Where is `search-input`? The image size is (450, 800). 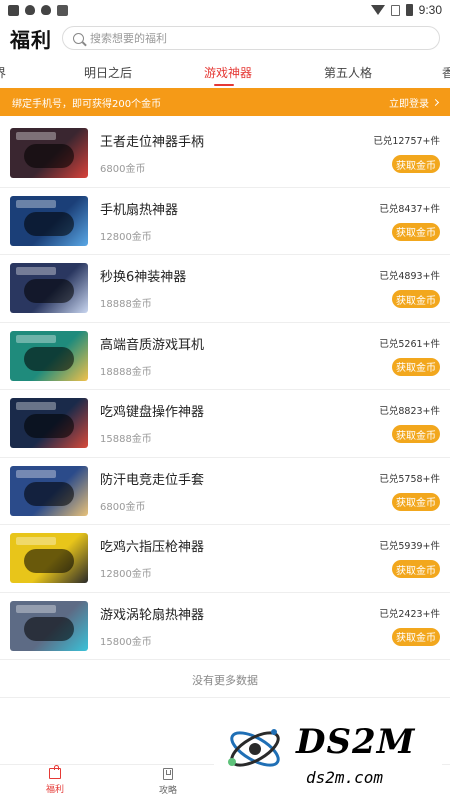
search-input is located at coordinates (259, 38).